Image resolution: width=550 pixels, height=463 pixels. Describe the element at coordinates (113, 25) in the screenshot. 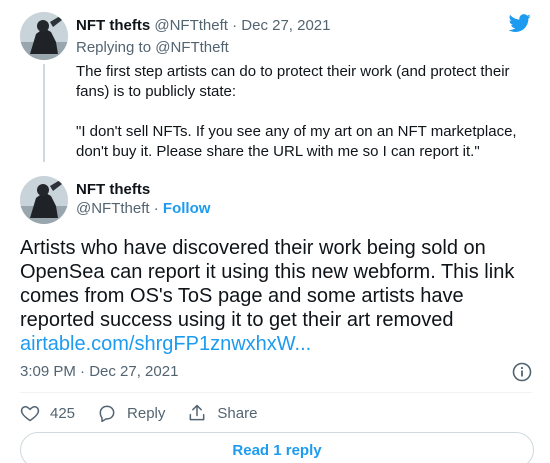

I see `parent-display-name: NFT thefts` at that location.